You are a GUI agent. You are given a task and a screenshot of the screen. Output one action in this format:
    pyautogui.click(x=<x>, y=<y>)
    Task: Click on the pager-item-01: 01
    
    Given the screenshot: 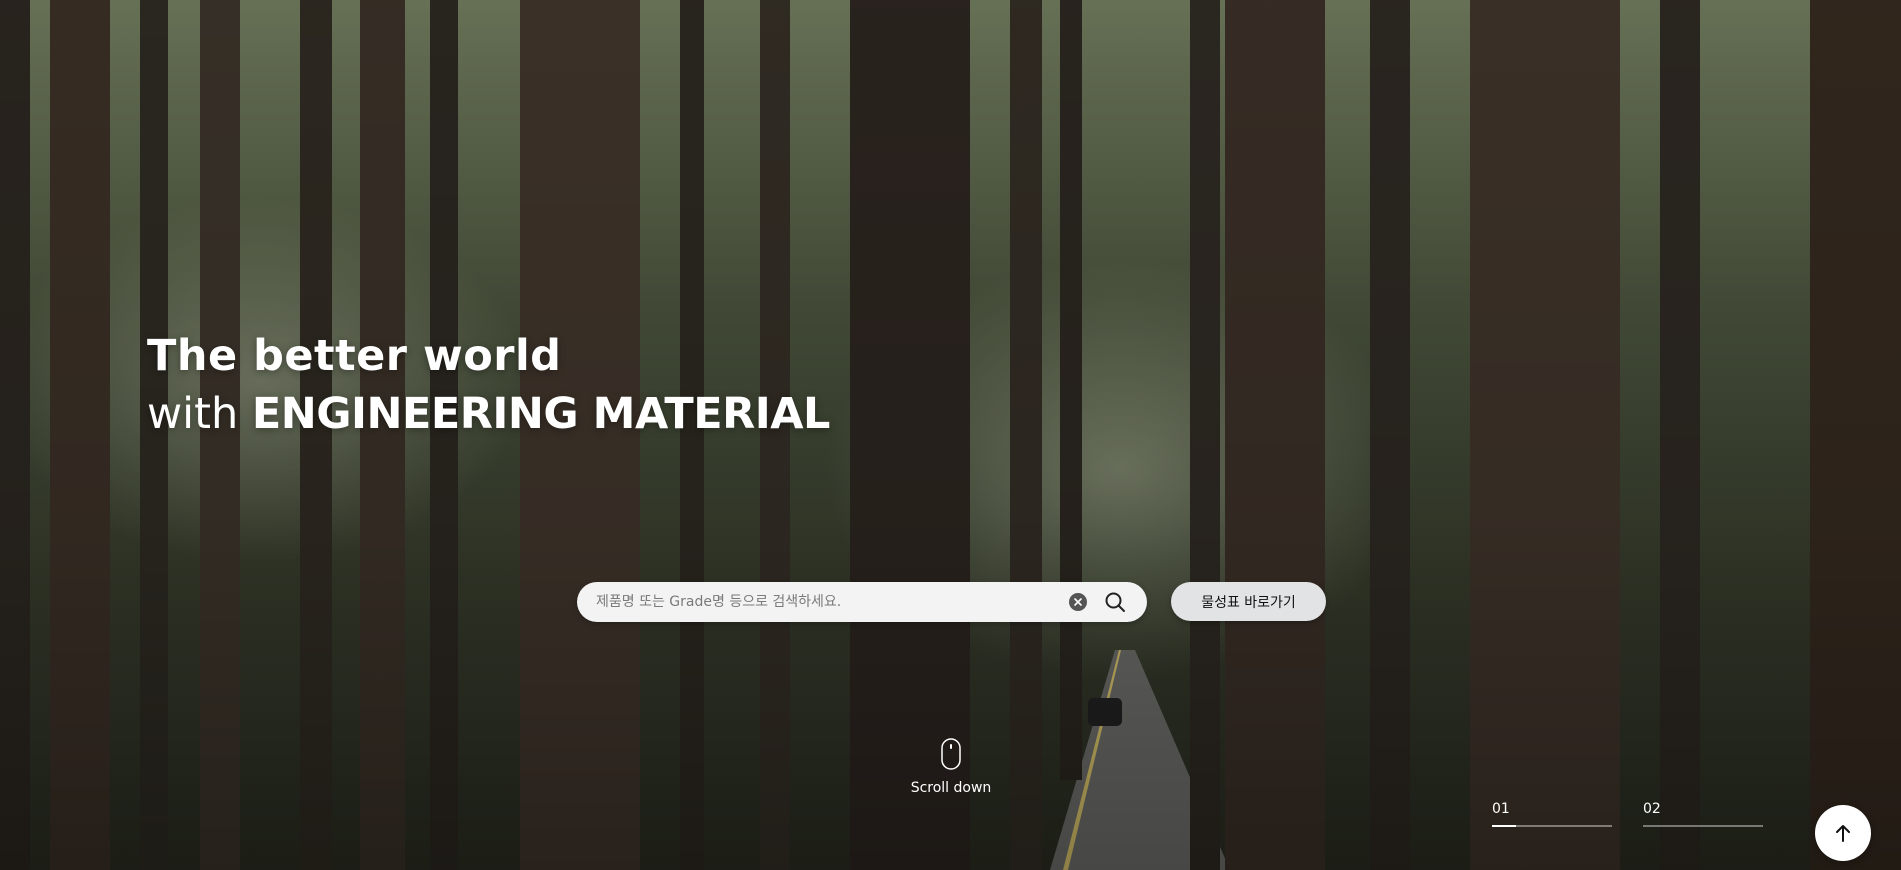 What is the action you would take?
    pyautogui.click(x=1552, y=814)
    